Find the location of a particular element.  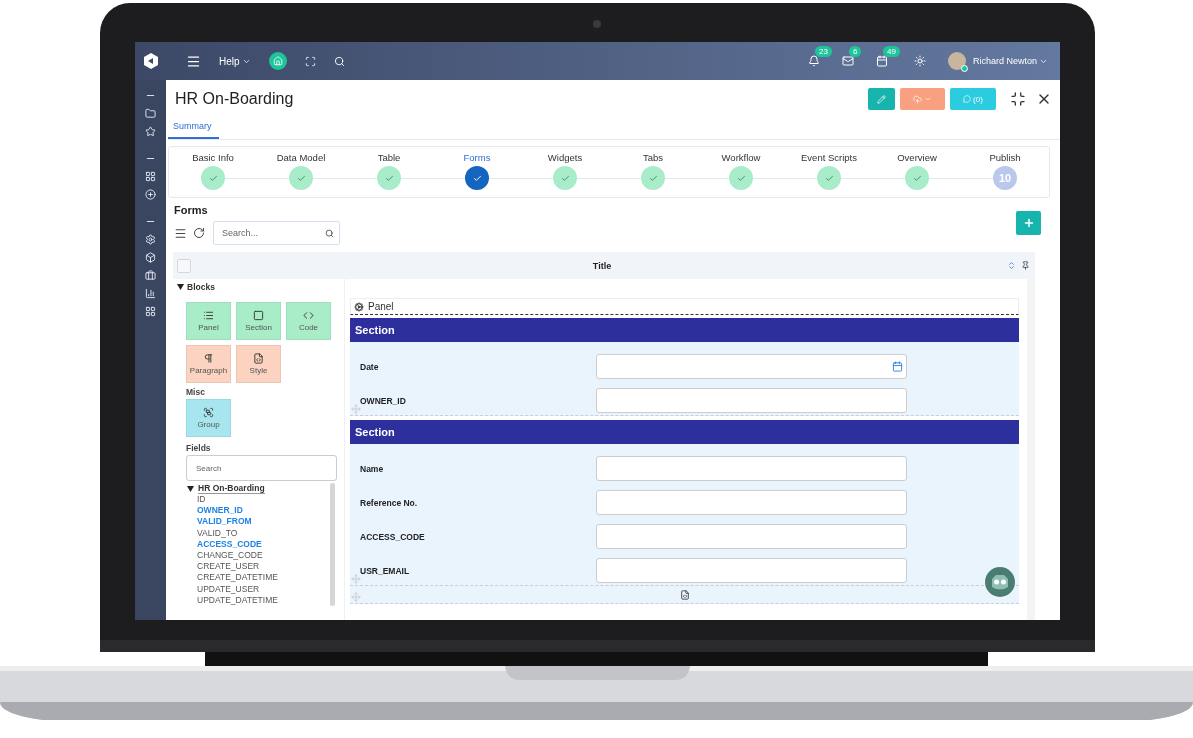

step-label: Tabs is located at coordinates (653, 157).